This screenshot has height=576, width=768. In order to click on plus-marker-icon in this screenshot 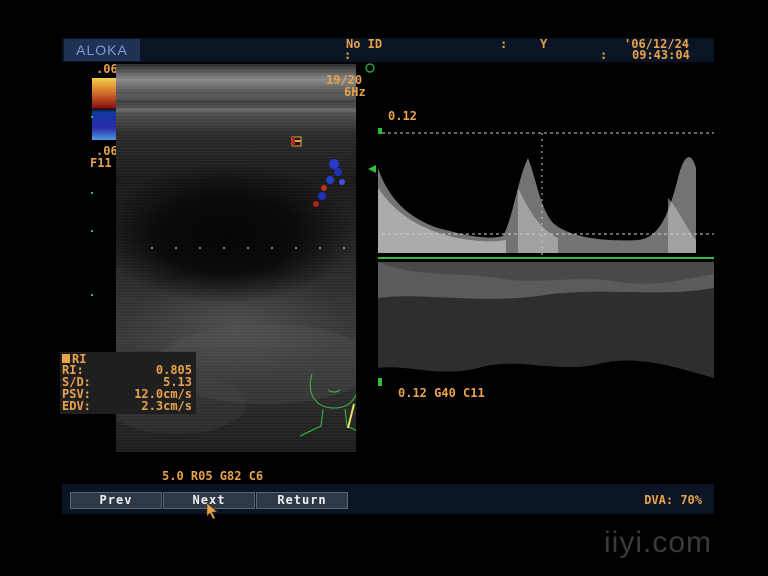, I will do `click(66, 358)`.